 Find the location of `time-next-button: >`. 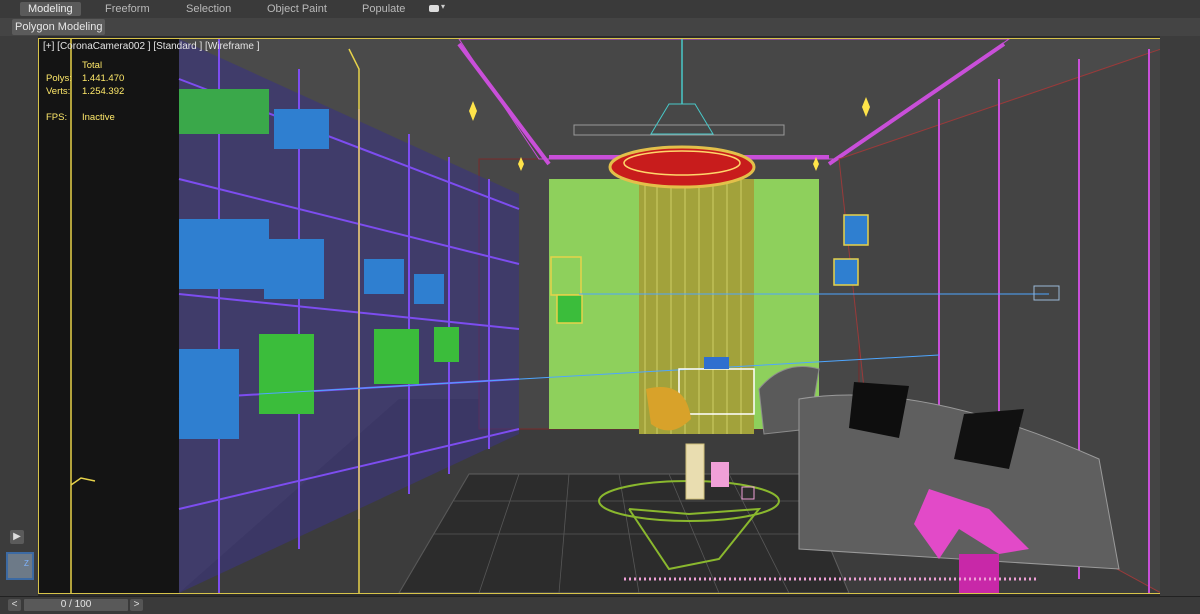

time-next-button: > is located at coordinates (136, 605).